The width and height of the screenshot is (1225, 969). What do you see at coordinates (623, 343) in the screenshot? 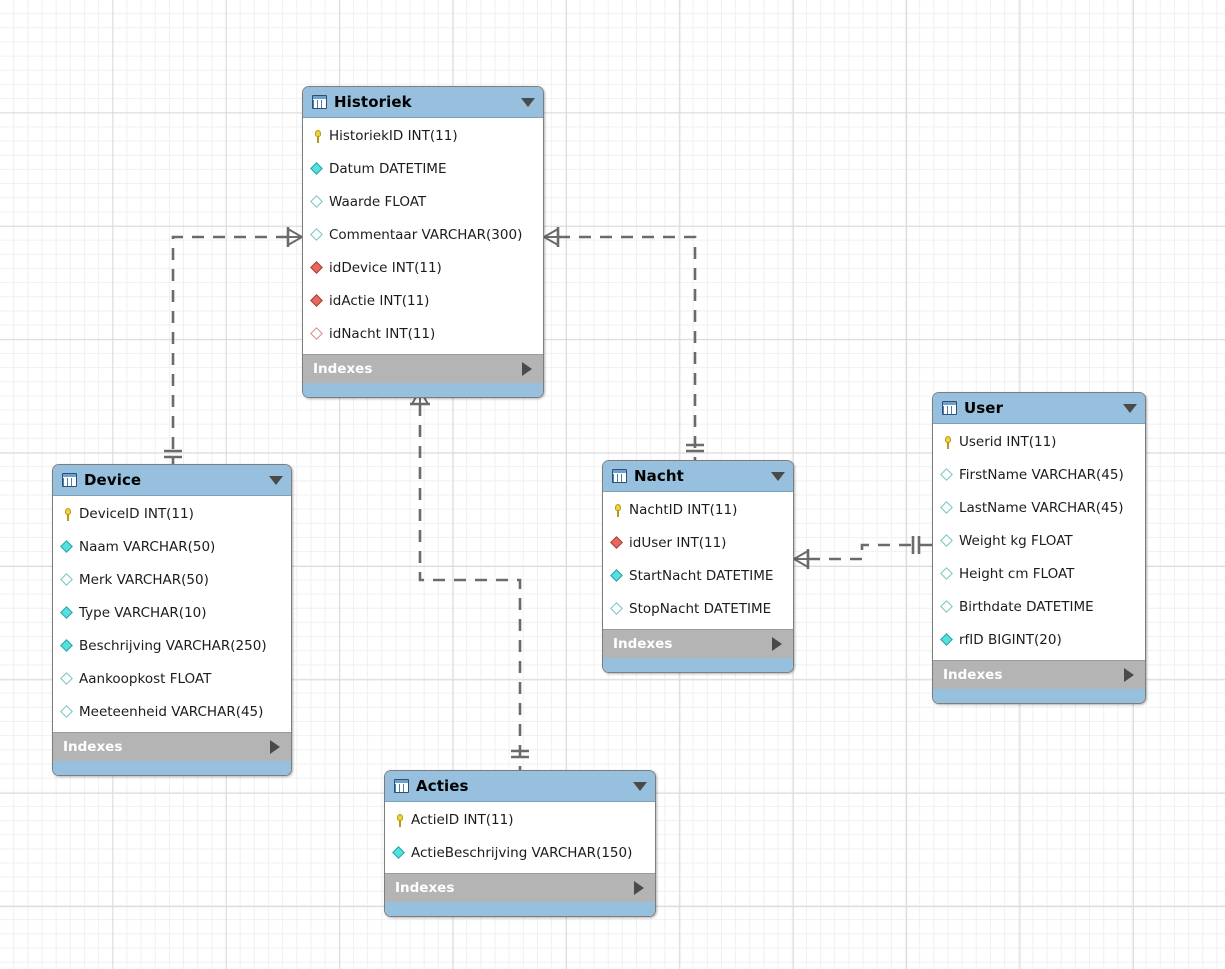
I see `relationship-historiek-nacht` at bounding box center [623, 343].